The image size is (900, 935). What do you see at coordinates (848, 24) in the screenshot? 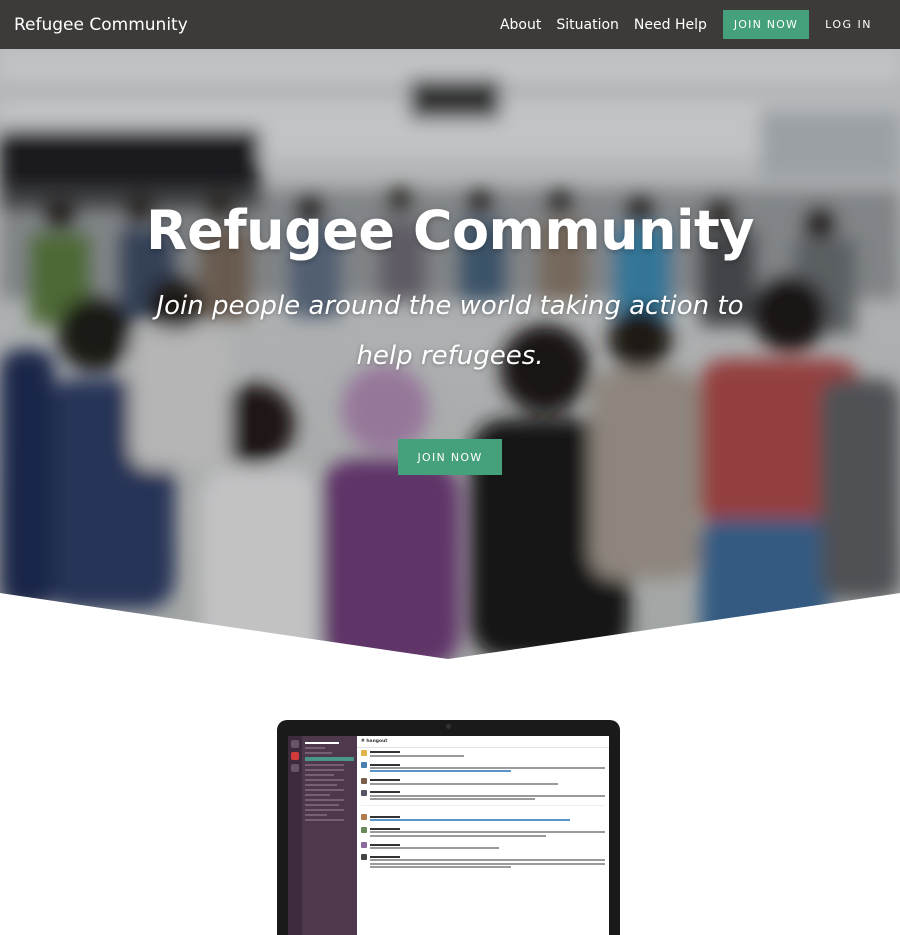
I see `nav-login-link: LOG IN` at bounding box center [848, 24].